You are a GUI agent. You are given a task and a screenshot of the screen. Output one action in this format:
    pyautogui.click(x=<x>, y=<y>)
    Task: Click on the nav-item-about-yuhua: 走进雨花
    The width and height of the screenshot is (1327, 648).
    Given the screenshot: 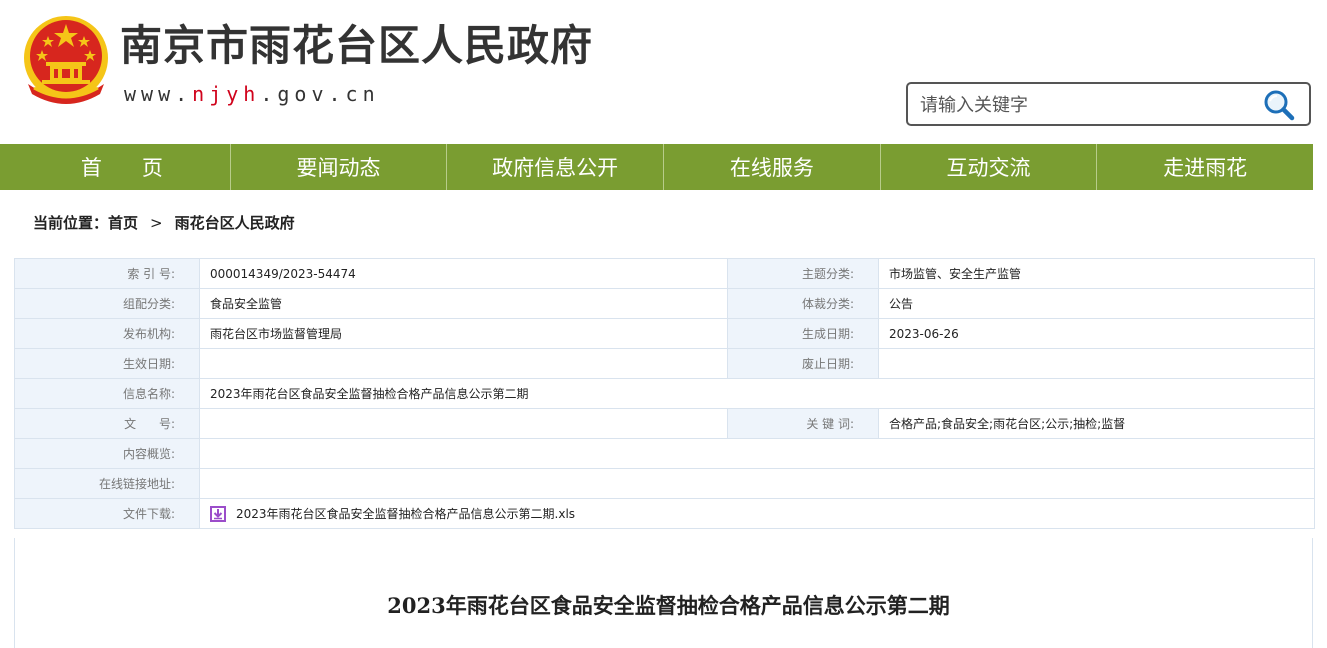 What is the action you would take?
    pyautogui.click(x=1205, y=167)
    